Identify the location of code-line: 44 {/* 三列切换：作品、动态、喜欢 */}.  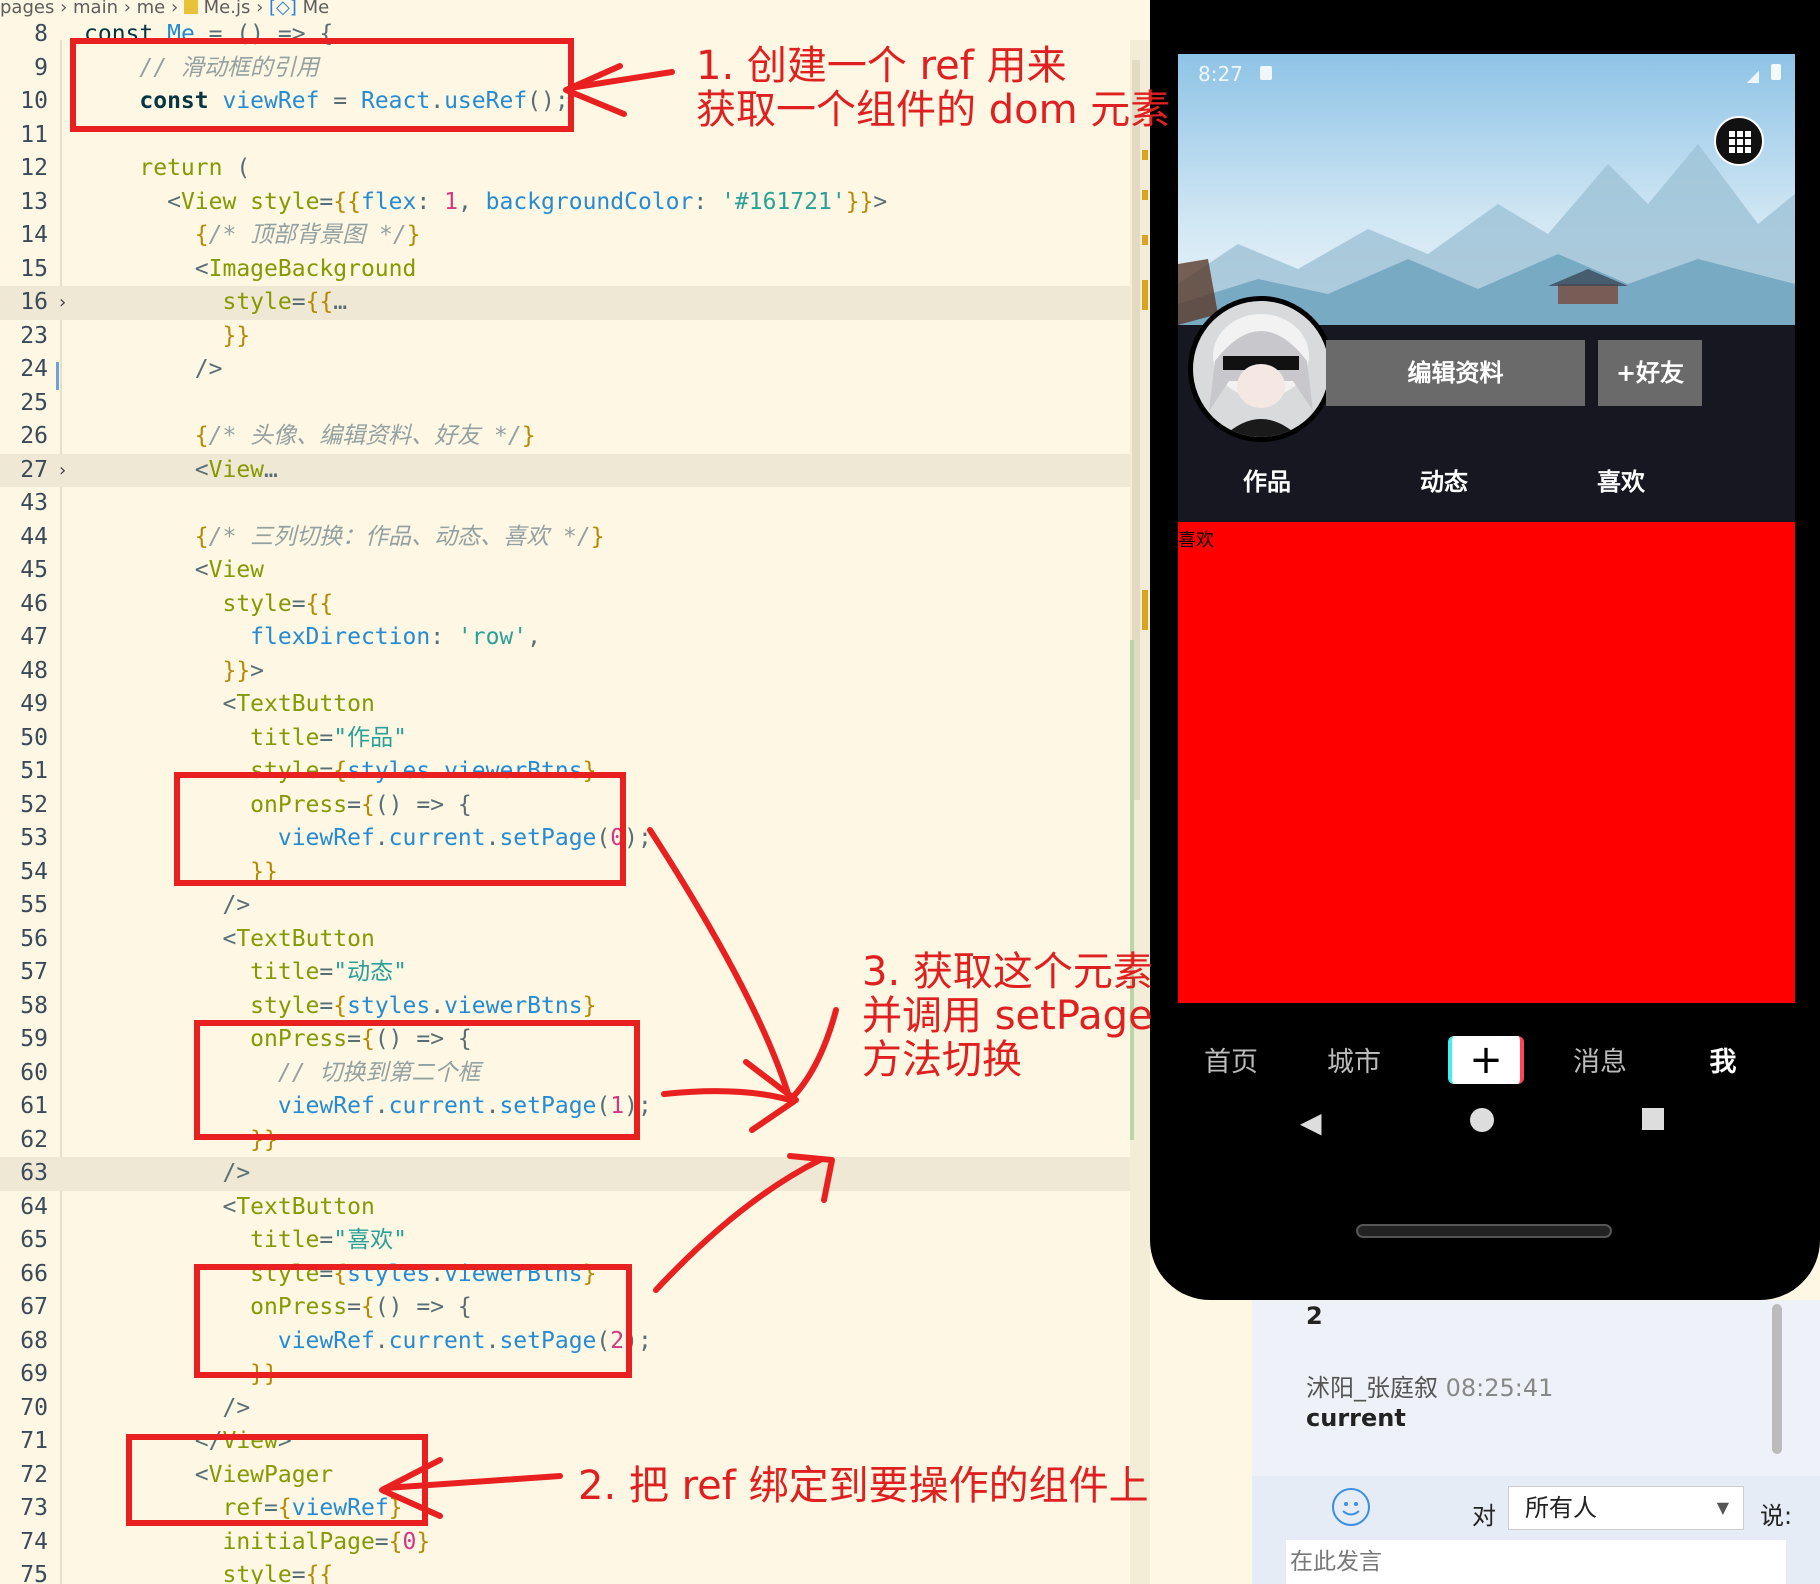
(575, 538).